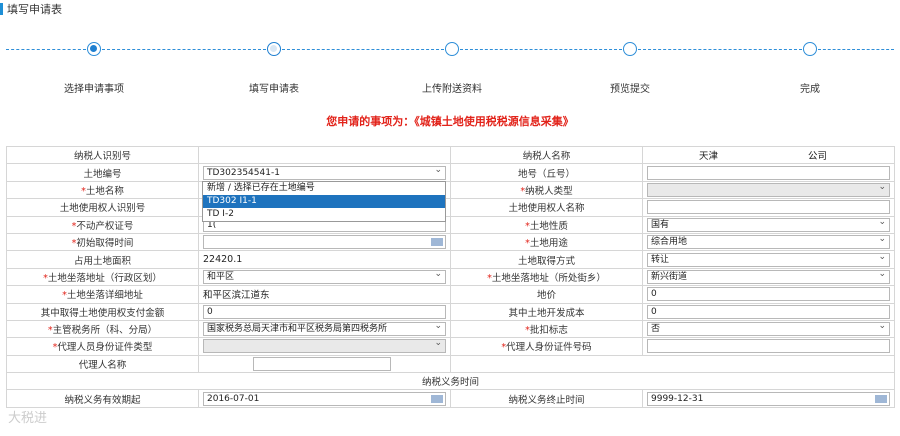  What do you see at coordinates (105, 331) in the screenshot?
I see `tax-office-label: 主管税务所（科、分局）` at bounding box center [105, 331].